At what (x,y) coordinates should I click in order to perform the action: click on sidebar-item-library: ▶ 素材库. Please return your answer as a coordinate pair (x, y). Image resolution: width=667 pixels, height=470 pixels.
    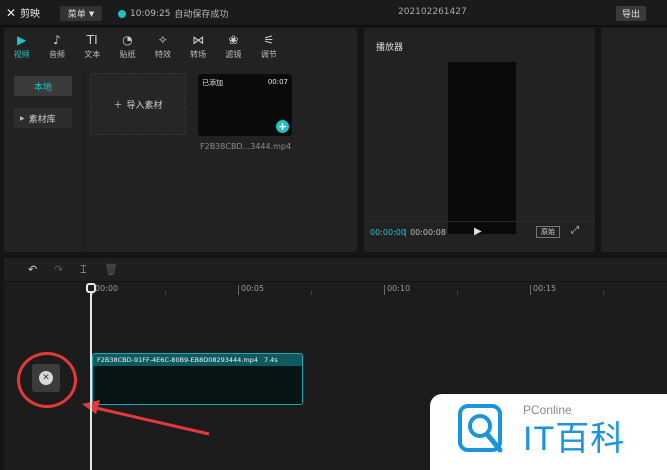
    Looking at the image, I should click on (43, 118).